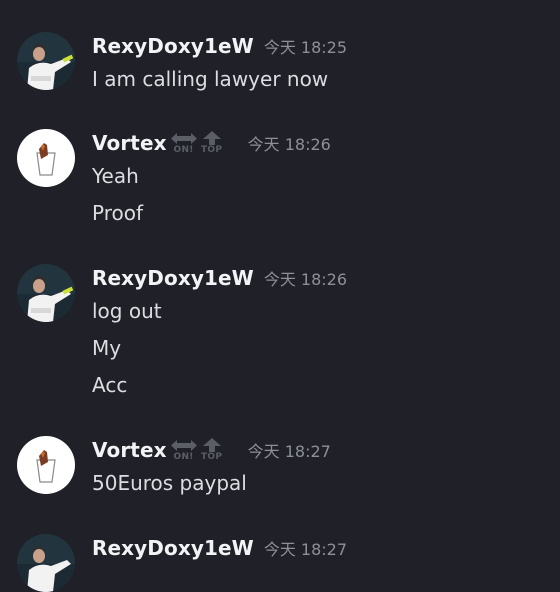 Image resolution: width=560 pixels, height=592 pixels. What do you see at coordinates (127, 311) in the screenshot?
I see `message-text: log out` at bounding box center [127, 311].